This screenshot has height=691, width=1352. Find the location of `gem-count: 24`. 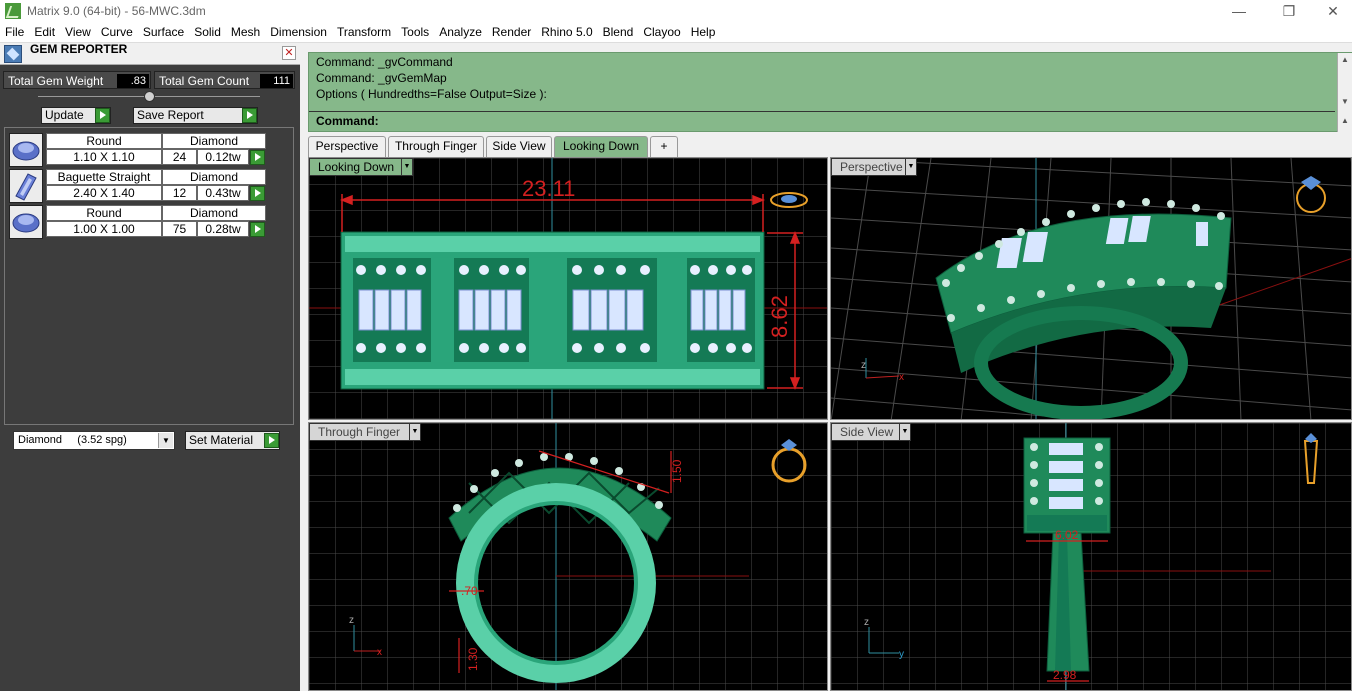

gem-count: 24 is located at coordinates (179, 157).